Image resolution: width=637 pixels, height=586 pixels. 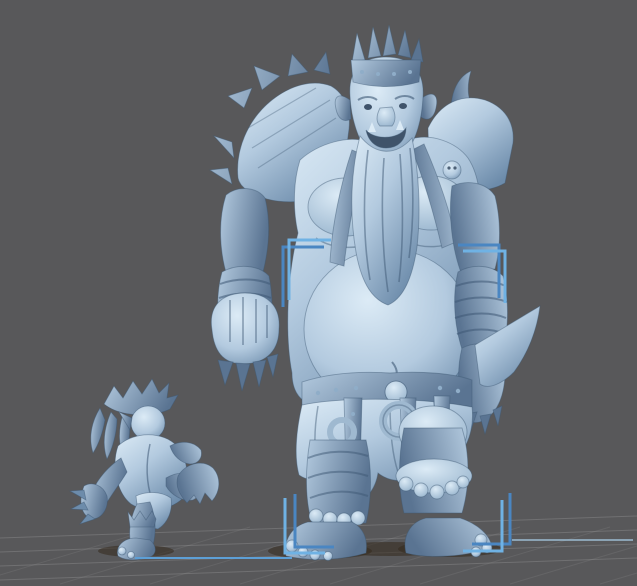 What do you see at coordinates (353, 414) in the screenshot?
I see `strap-stud` at bounding box center [353, 414].